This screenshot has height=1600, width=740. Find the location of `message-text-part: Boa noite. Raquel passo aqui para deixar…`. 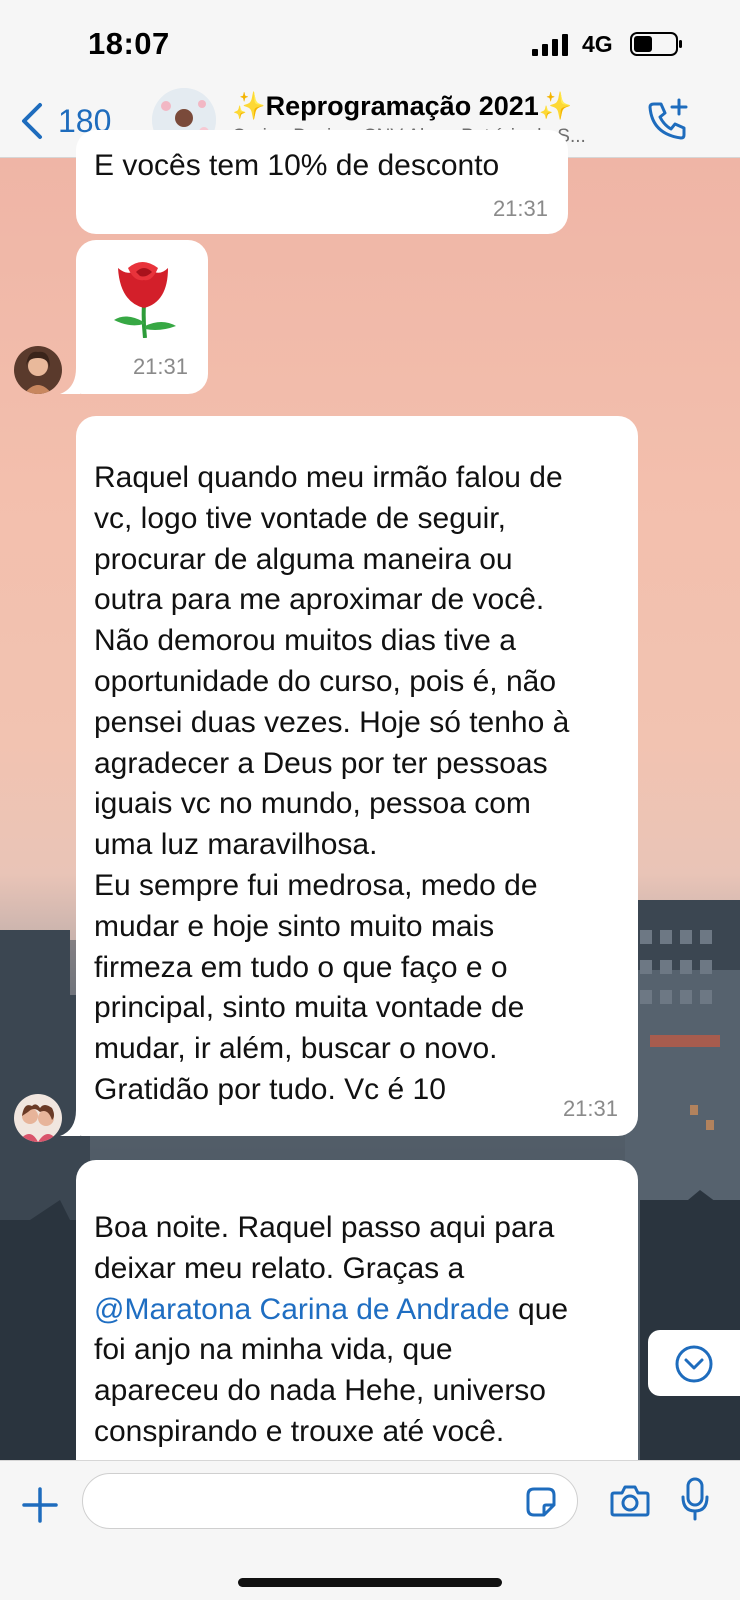

message-text-part: Boa noite. Raquel passo aqui para deixar… is located at coordinates (324, 1248).